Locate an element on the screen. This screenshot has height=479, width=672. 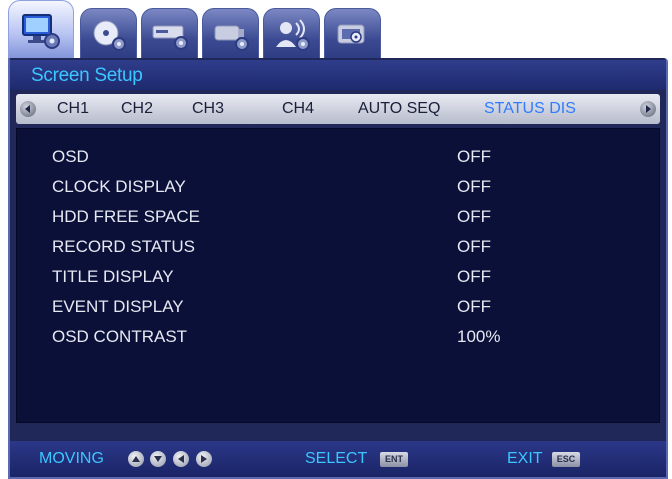
recorder-settings-icon is located at coordinates (170, 37).